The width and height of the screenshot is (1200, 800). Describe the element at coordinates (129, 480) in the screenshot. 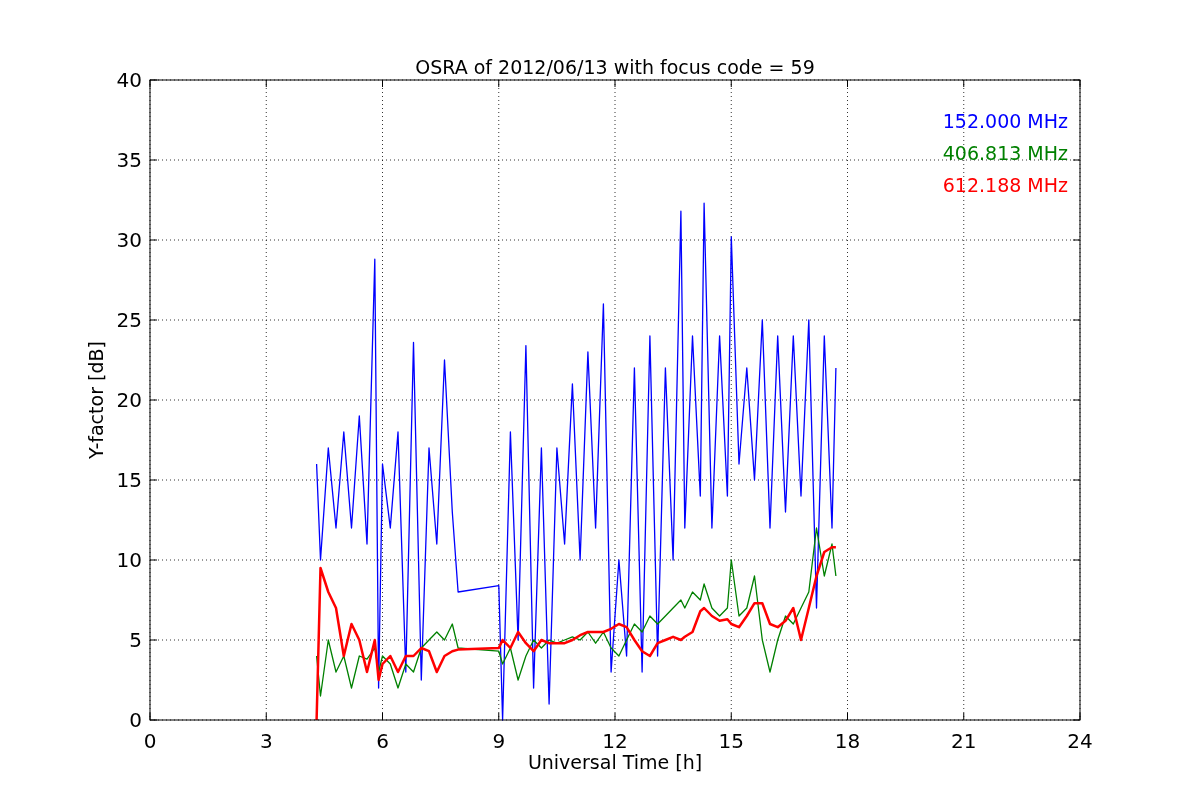

I see `y-tick-label: 15` at that location.